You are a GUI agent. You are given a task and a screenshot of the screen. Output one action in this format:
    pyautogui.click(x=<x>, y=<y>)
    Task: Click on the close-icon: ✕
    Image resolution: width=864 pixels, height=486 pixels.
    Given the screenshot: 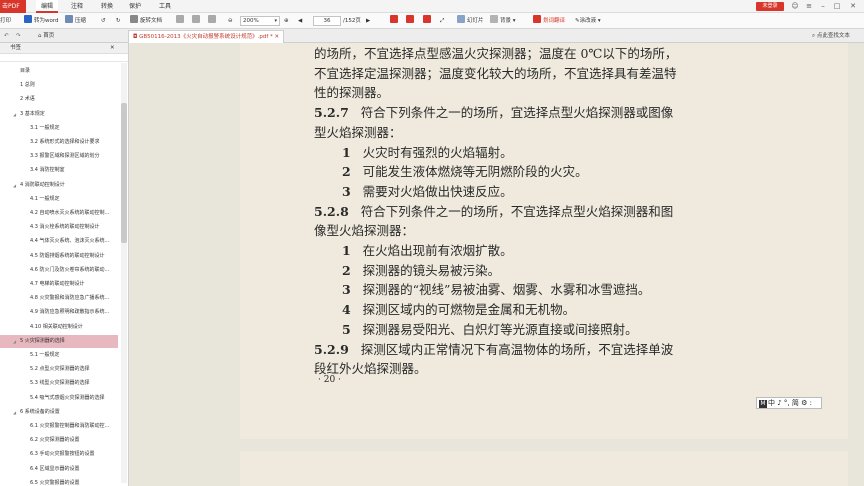 What is the action you would take?
    pyautogui.click(x=853, y=6)
    